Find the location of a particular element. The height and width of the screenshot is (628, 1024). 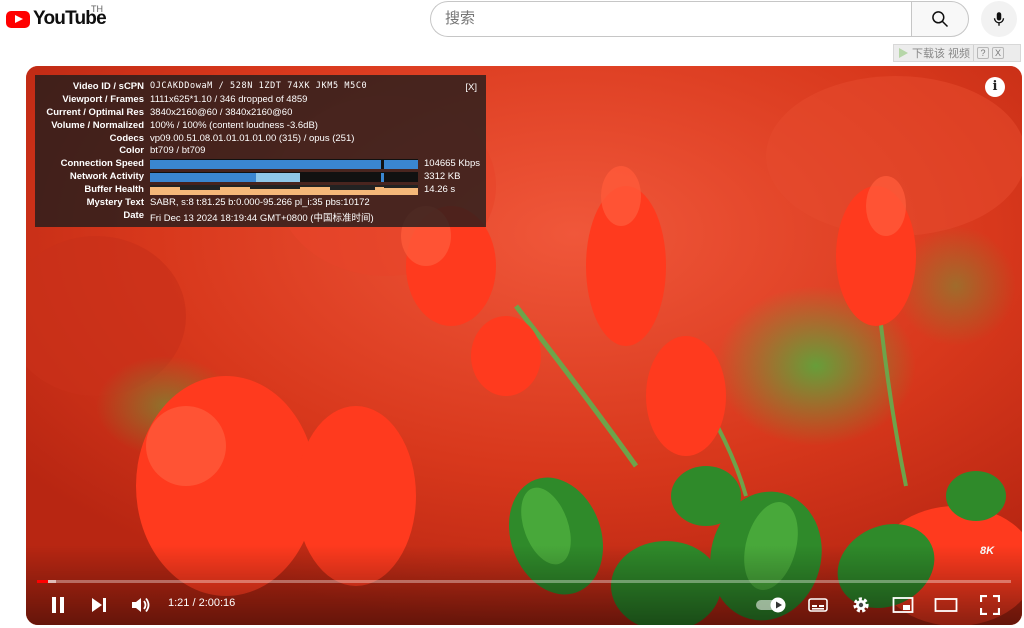

network-activity-graph is located at coordinates (284, 177).